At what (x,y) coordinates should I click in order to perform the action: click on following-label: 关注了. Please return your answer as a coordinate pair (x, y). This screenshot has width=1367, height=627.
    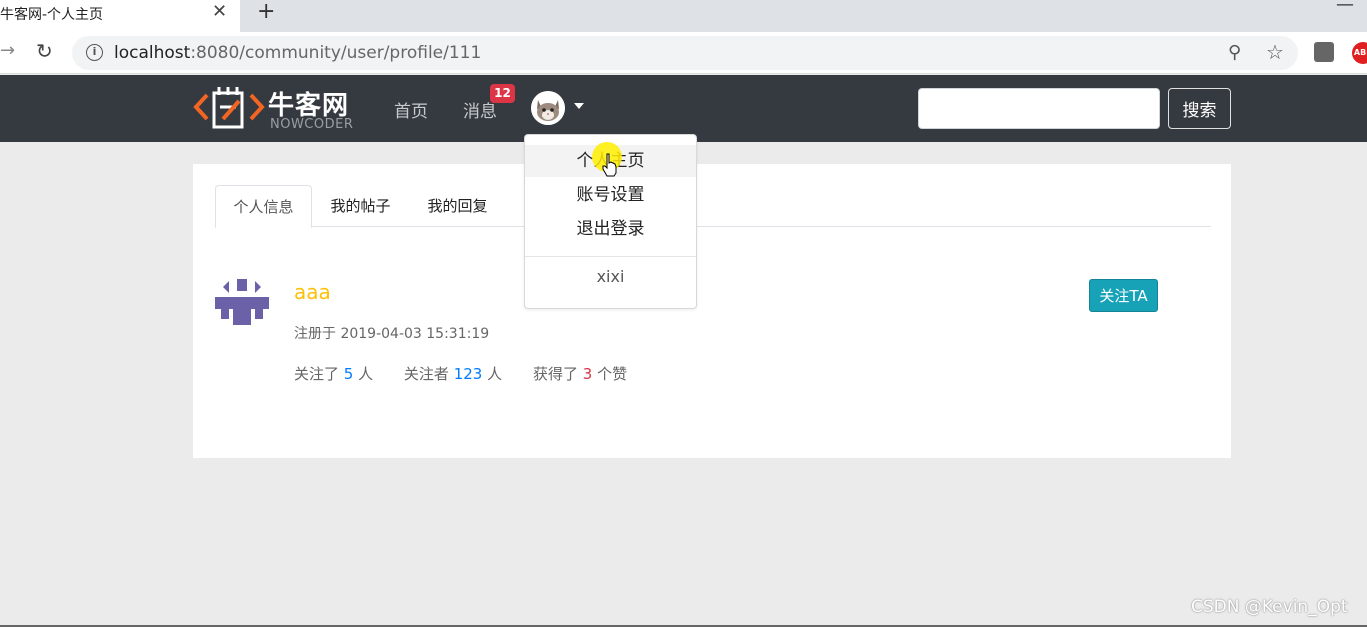
    Looking at the image, I should click on (317, 374).